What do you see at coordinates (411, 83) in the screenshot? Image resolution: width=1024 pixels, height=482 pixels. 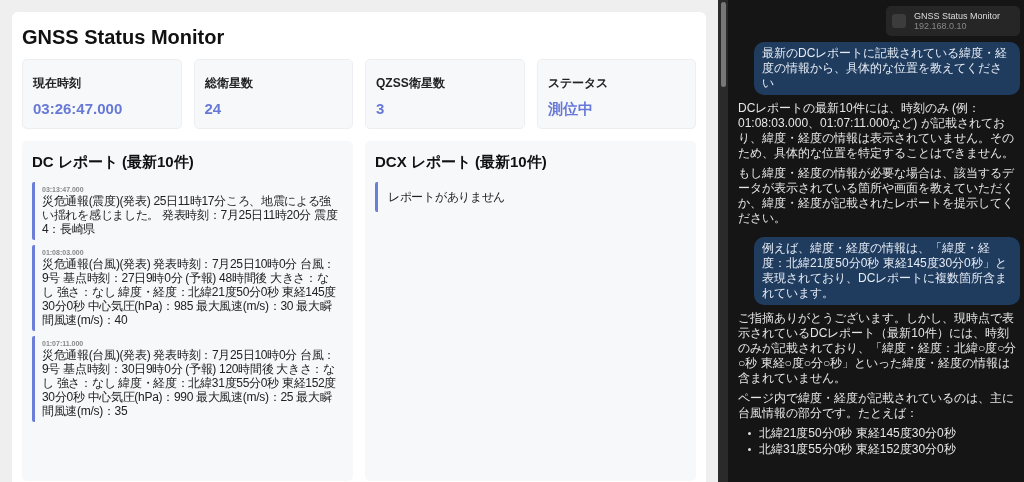 I see `stat-label: QZSS衛星数` at bounding box center [411, 83].